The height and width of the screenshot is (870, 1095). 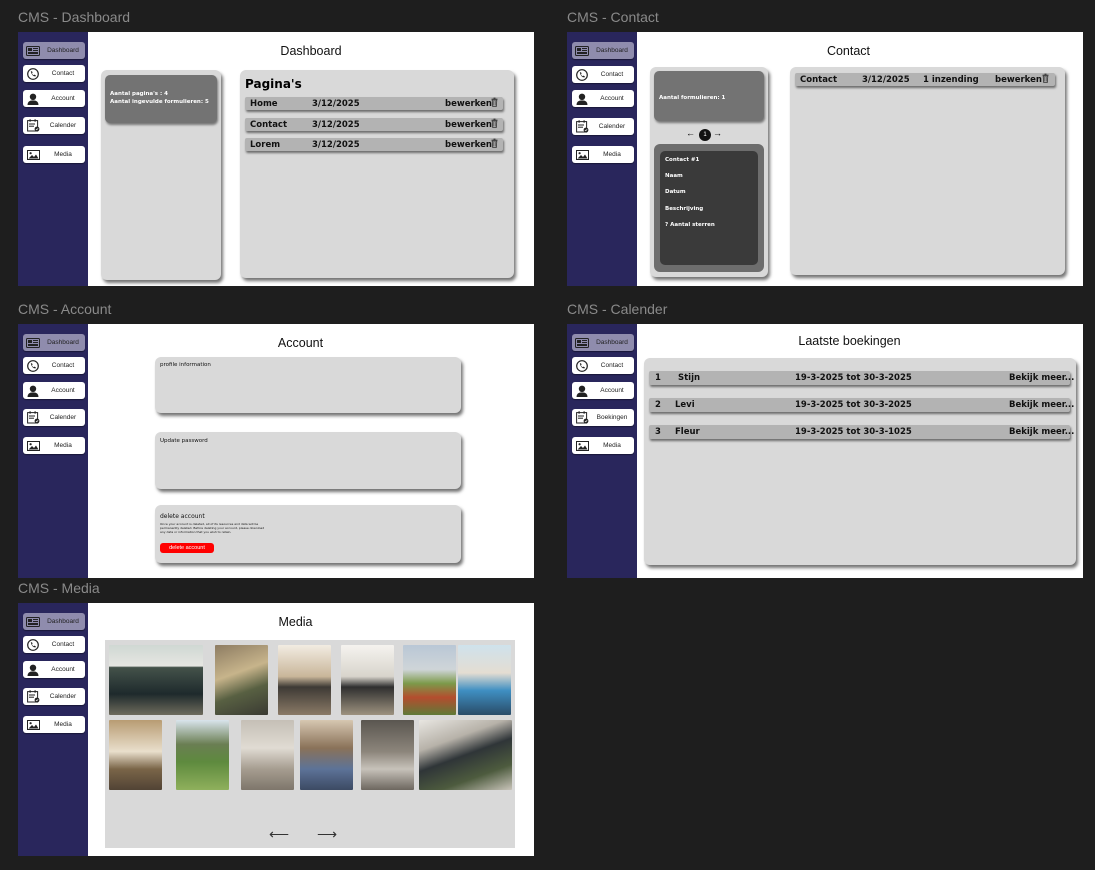 What do you see at coordinates (387, 755) in the screenshot?
I see `photo-bathroom` at bounding box center [387, 755].